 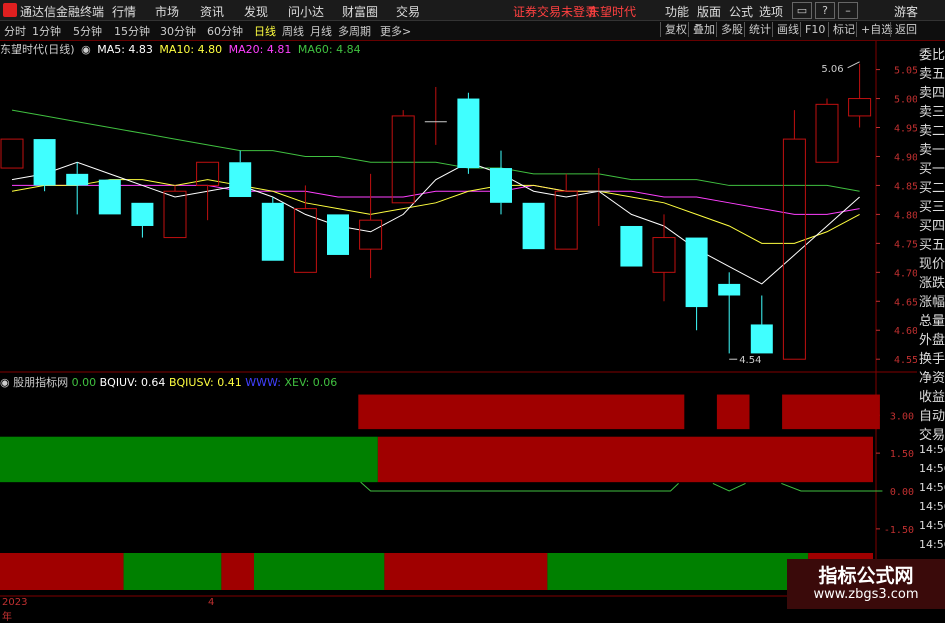 What do you see at coordinates (84, 382) in the screenshot?
I see `indicator-v0: 0.00` at bounding box center [84, 382].